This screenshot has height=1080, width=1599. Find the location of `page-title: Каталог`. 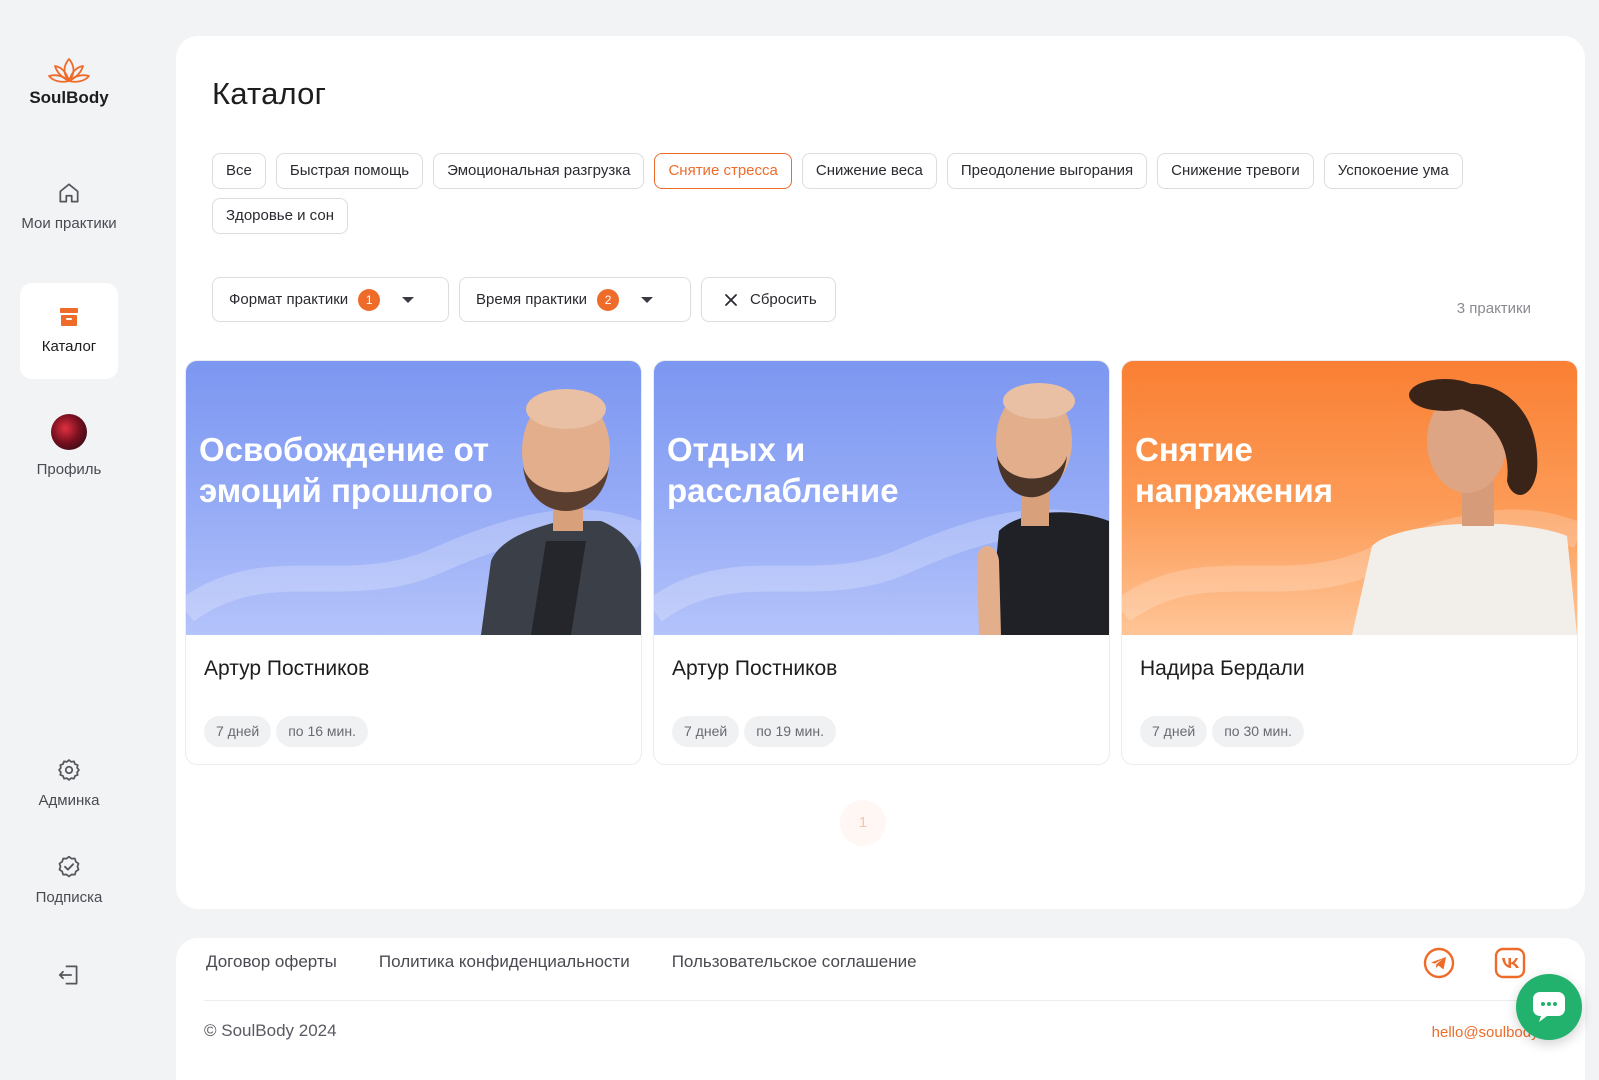

page-title: Каталог is located at coordinates (269, 93).